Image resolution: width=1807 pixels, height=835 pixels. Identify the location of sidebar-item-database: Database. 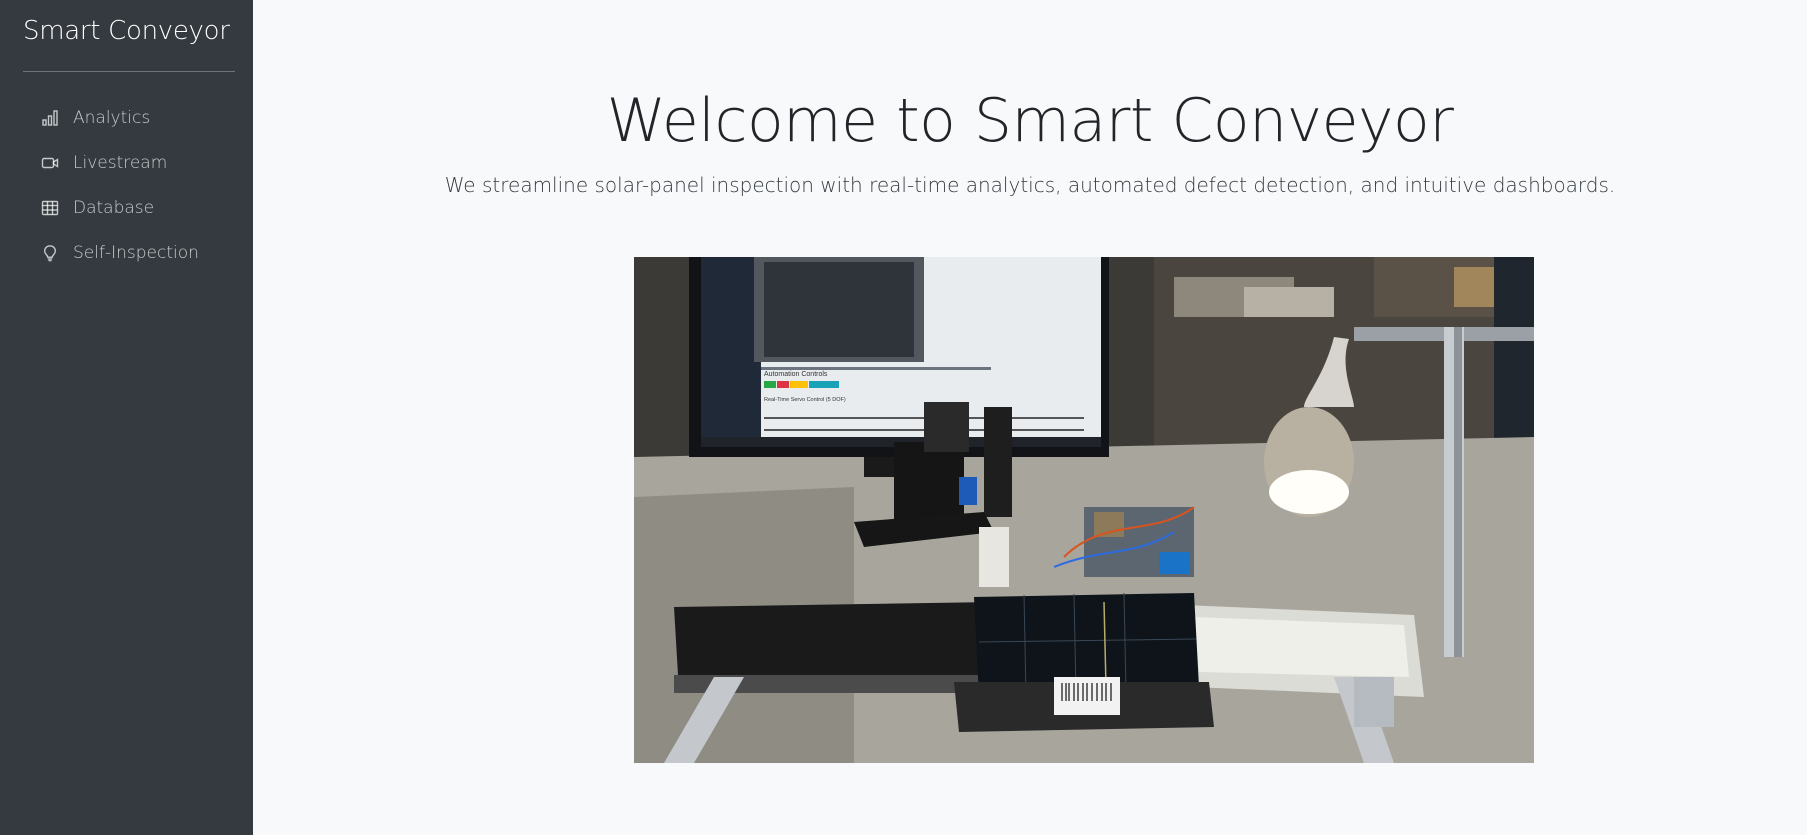
(126, 207).